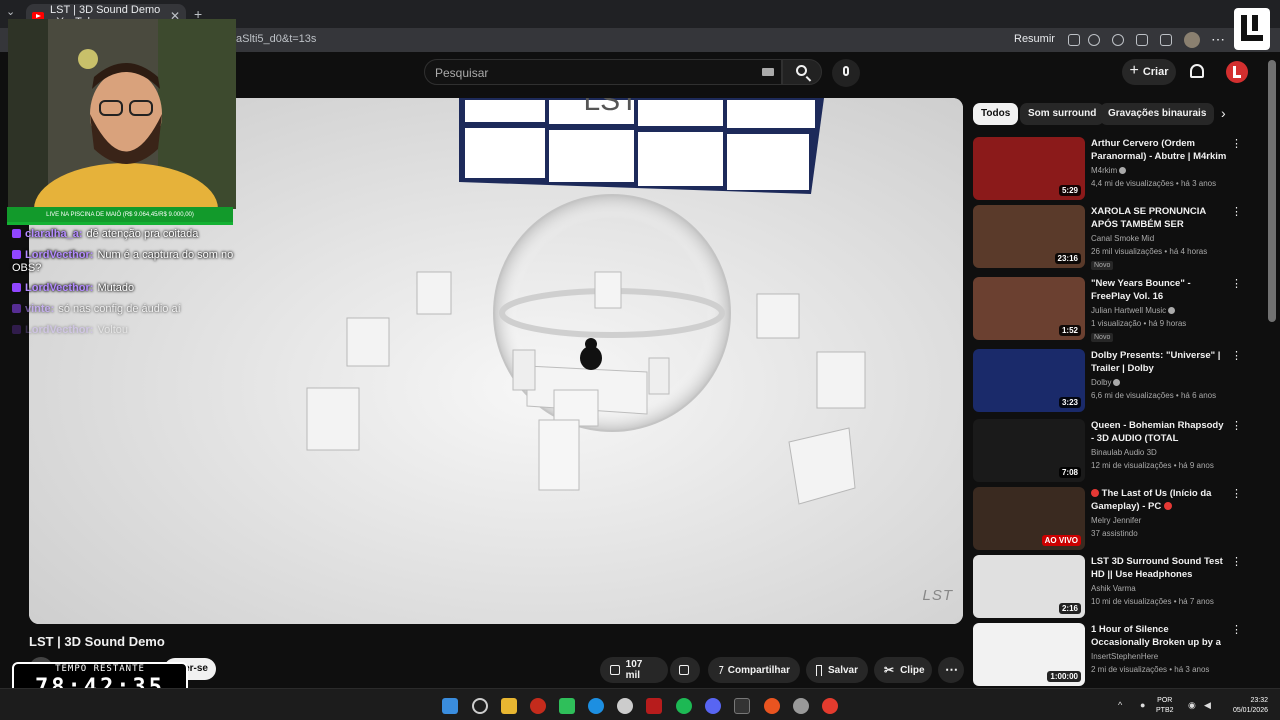 The height and width of the screenshot is (720, 1280). I want to click on channel-name: M4rkim, so click(1109, 170).